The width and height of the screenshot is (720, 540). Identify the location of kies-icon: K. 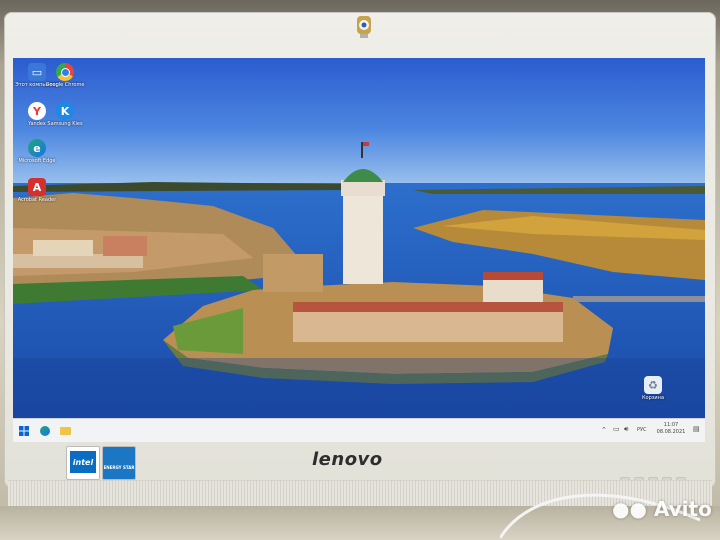
(65, 111).